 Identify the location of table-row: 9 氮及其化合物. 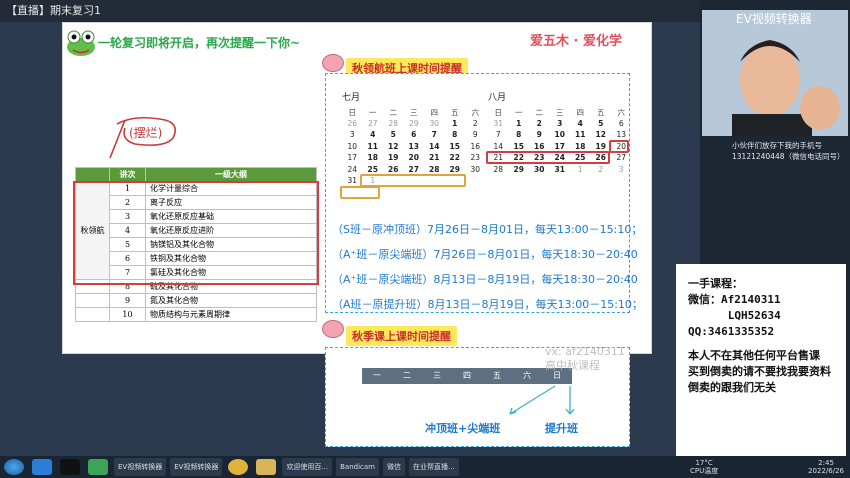
(196, 300).